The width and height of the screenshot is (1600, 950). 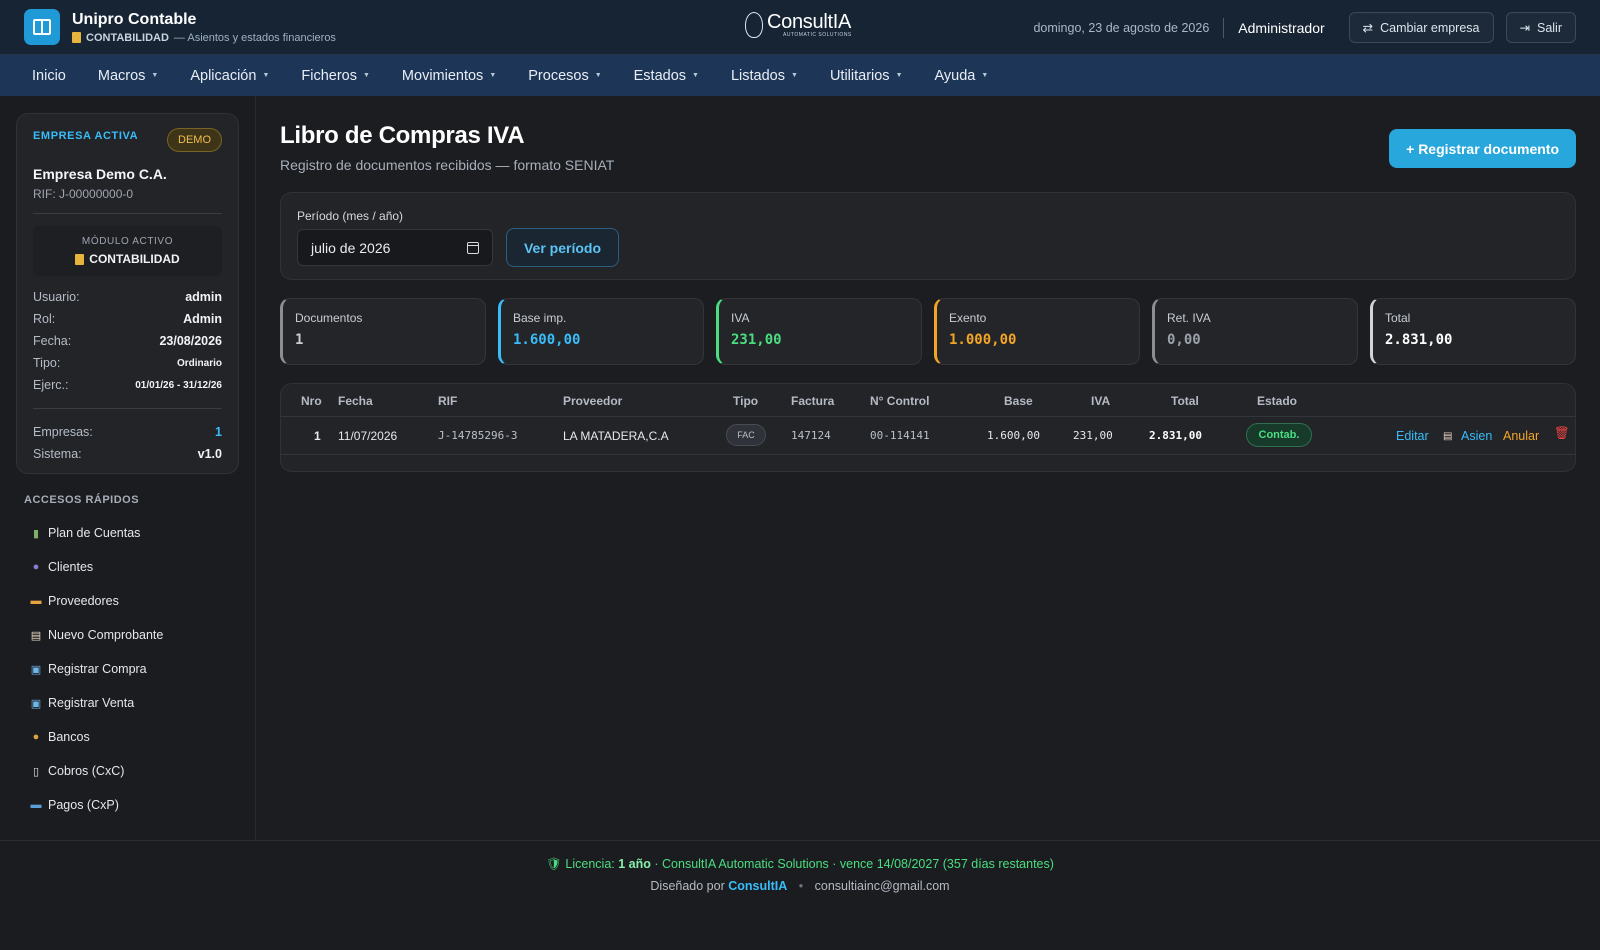 What do you see at coordinates (562, 247) in the screenshot?
I see `view-period-button: Ver período` at bounding box center [562, 247].